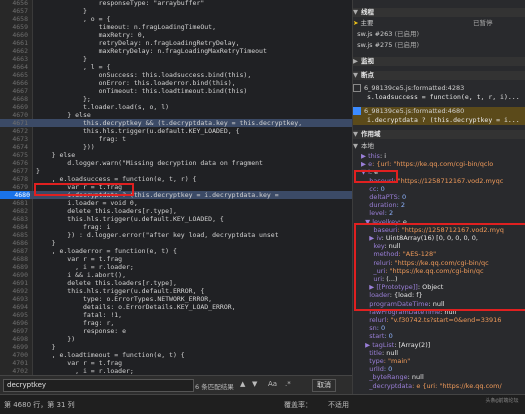 The image size is (525, 414). I want to click on regex-toggle: .*, so click(288, 384).